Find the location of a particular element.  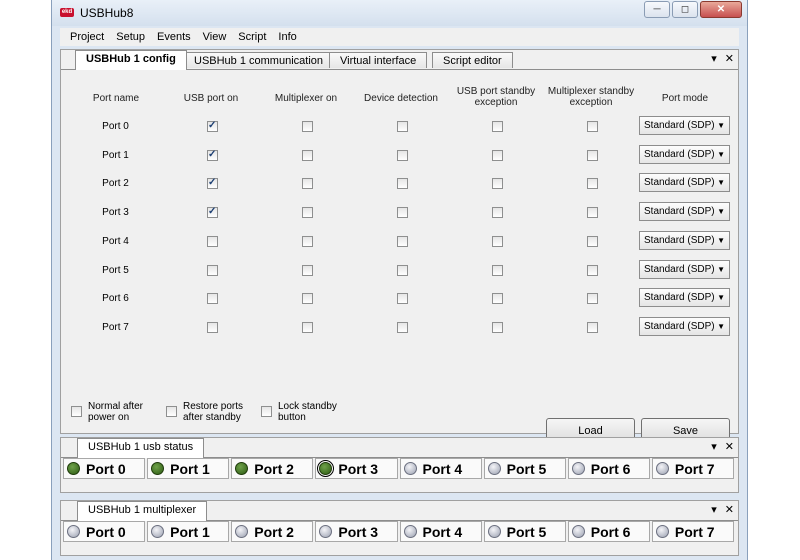

usb-status-port-label: Port 0 is located at coordinates (106, 468).